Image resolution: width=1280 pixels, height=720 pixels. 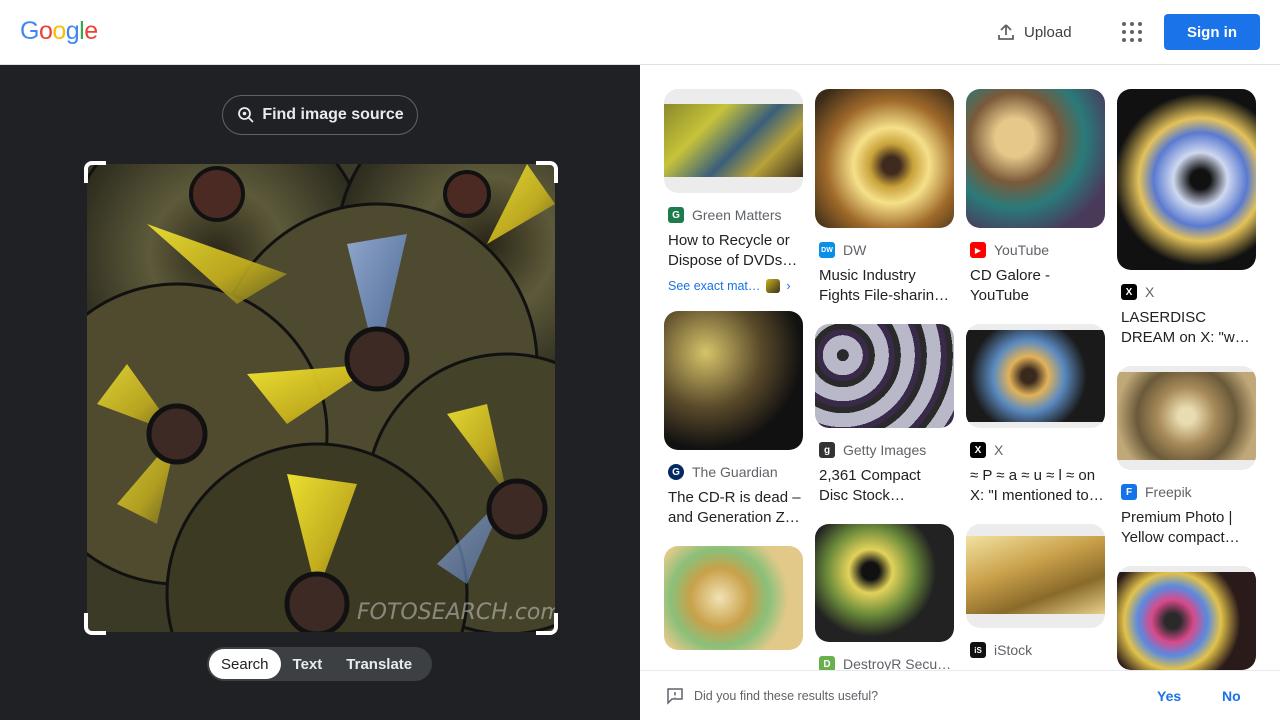 What do you see at coordinates (91, 31) in the screenshot?
I see `logo-letter-e: e` at bounding box center [91, 31].